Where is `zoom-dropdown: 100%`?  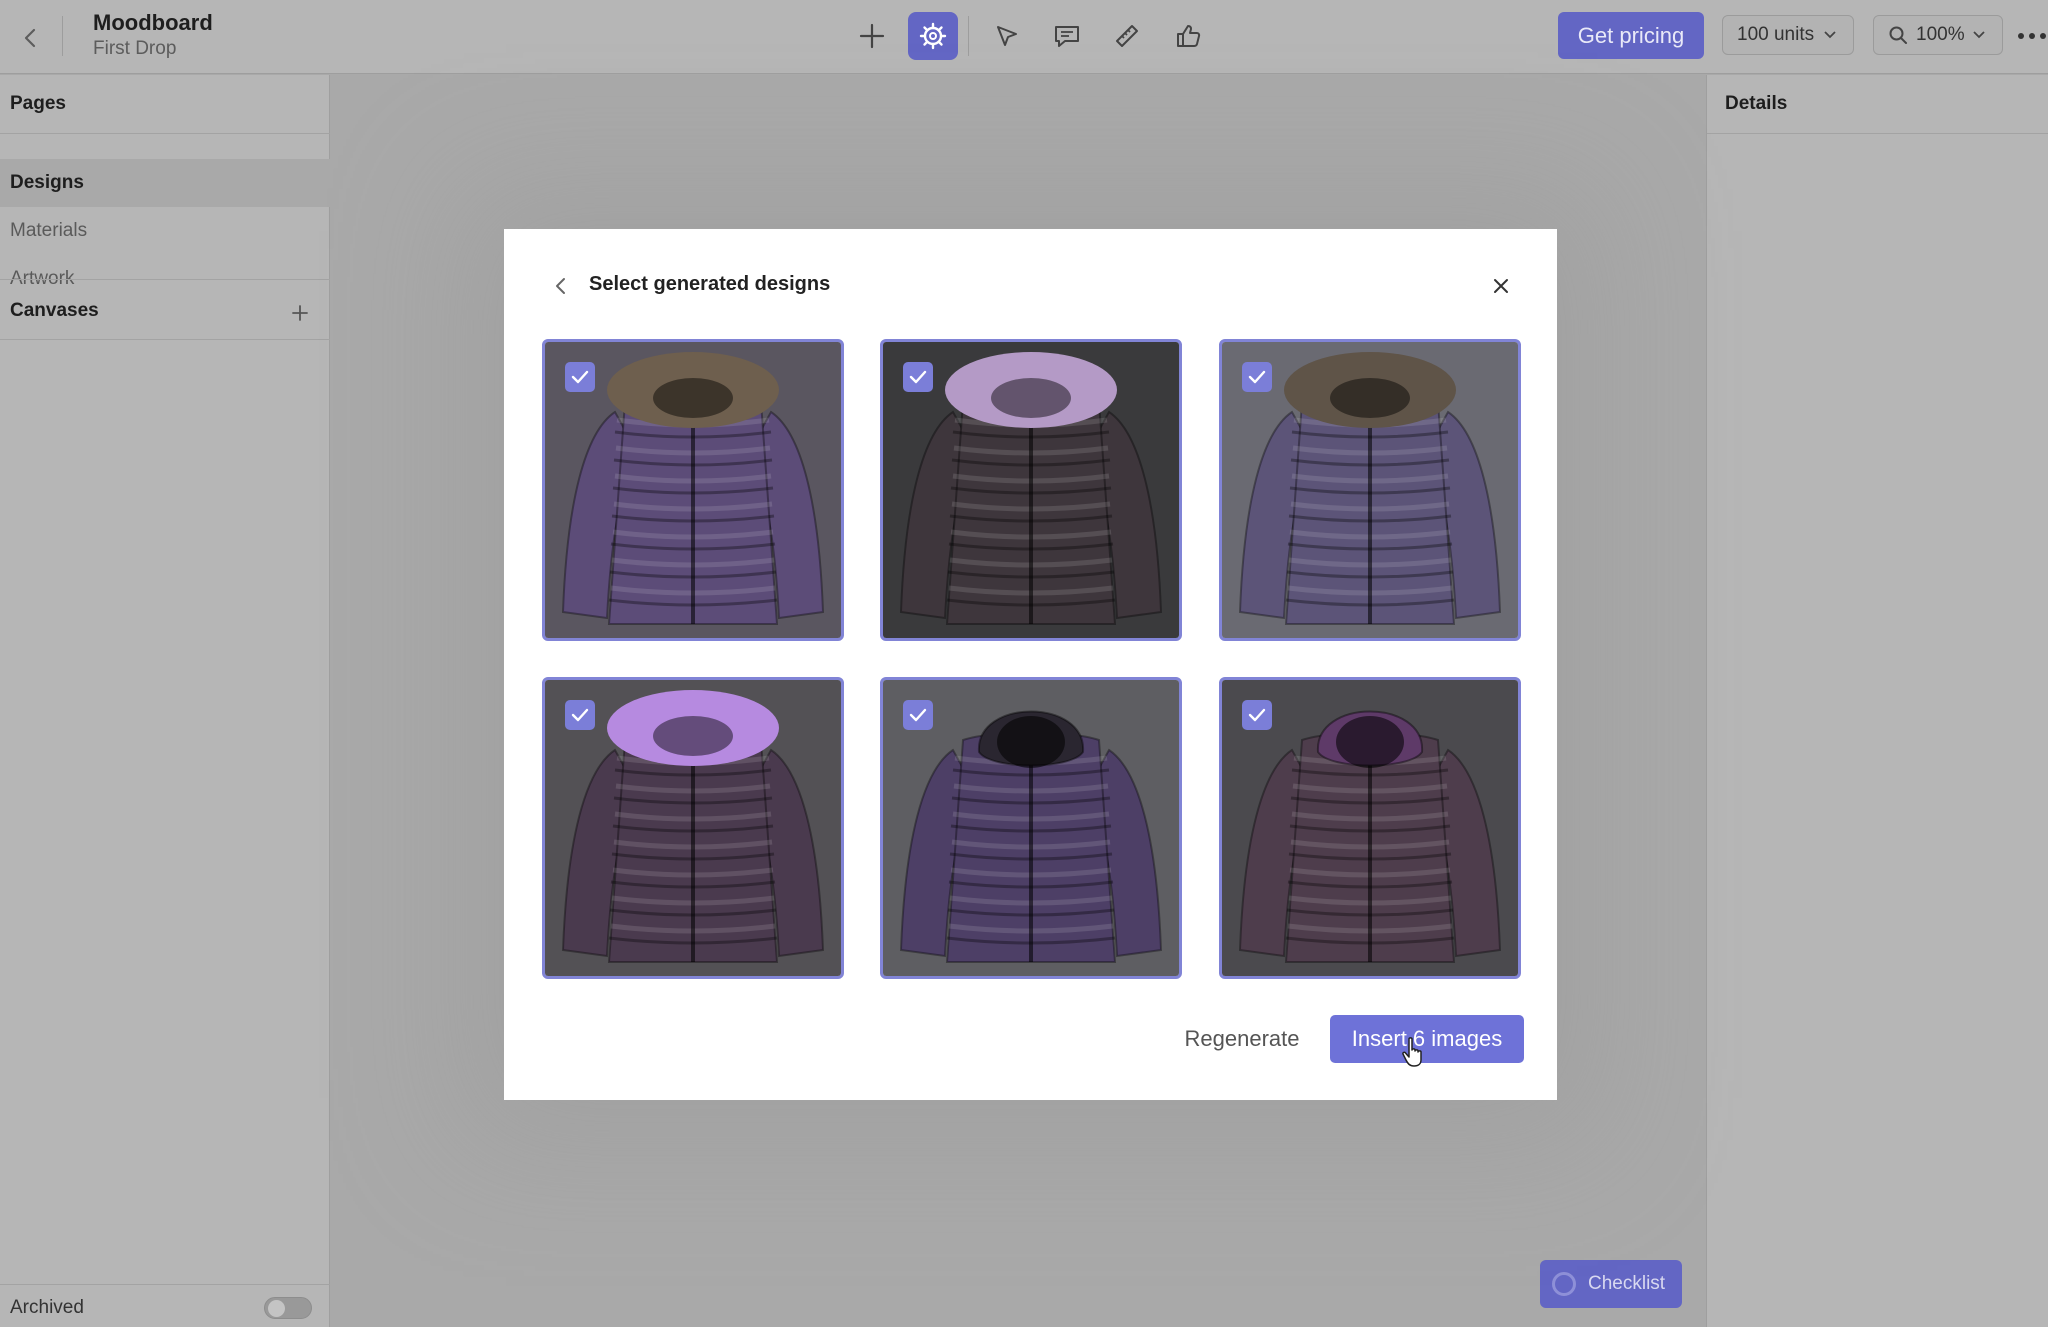
zoom-dropdown: 100% is located at coordinates (1938, 35).